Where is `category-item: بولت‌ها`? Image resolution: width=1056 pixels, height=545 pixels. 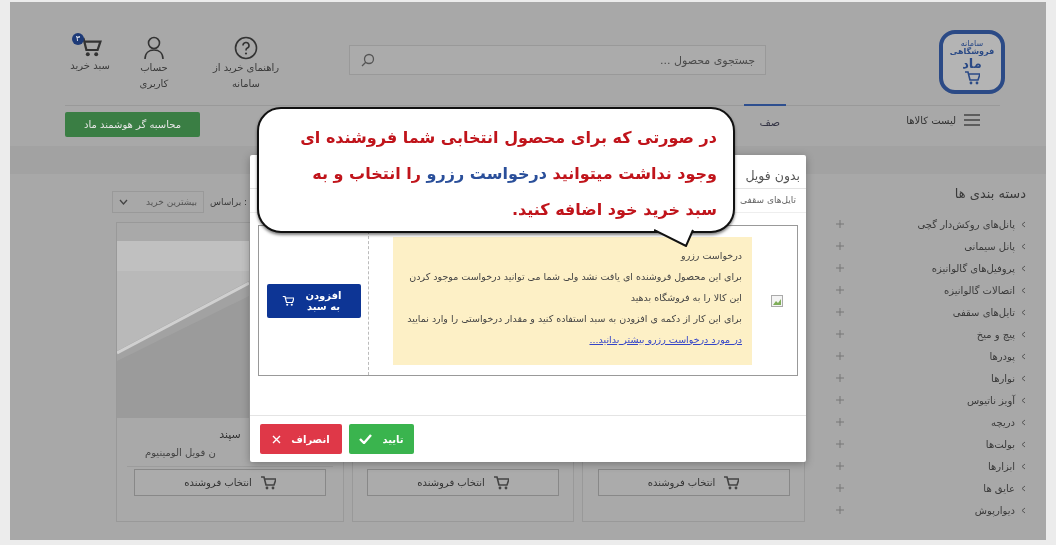 category-item: بولت‌ها is located at coordinates (929, 444).